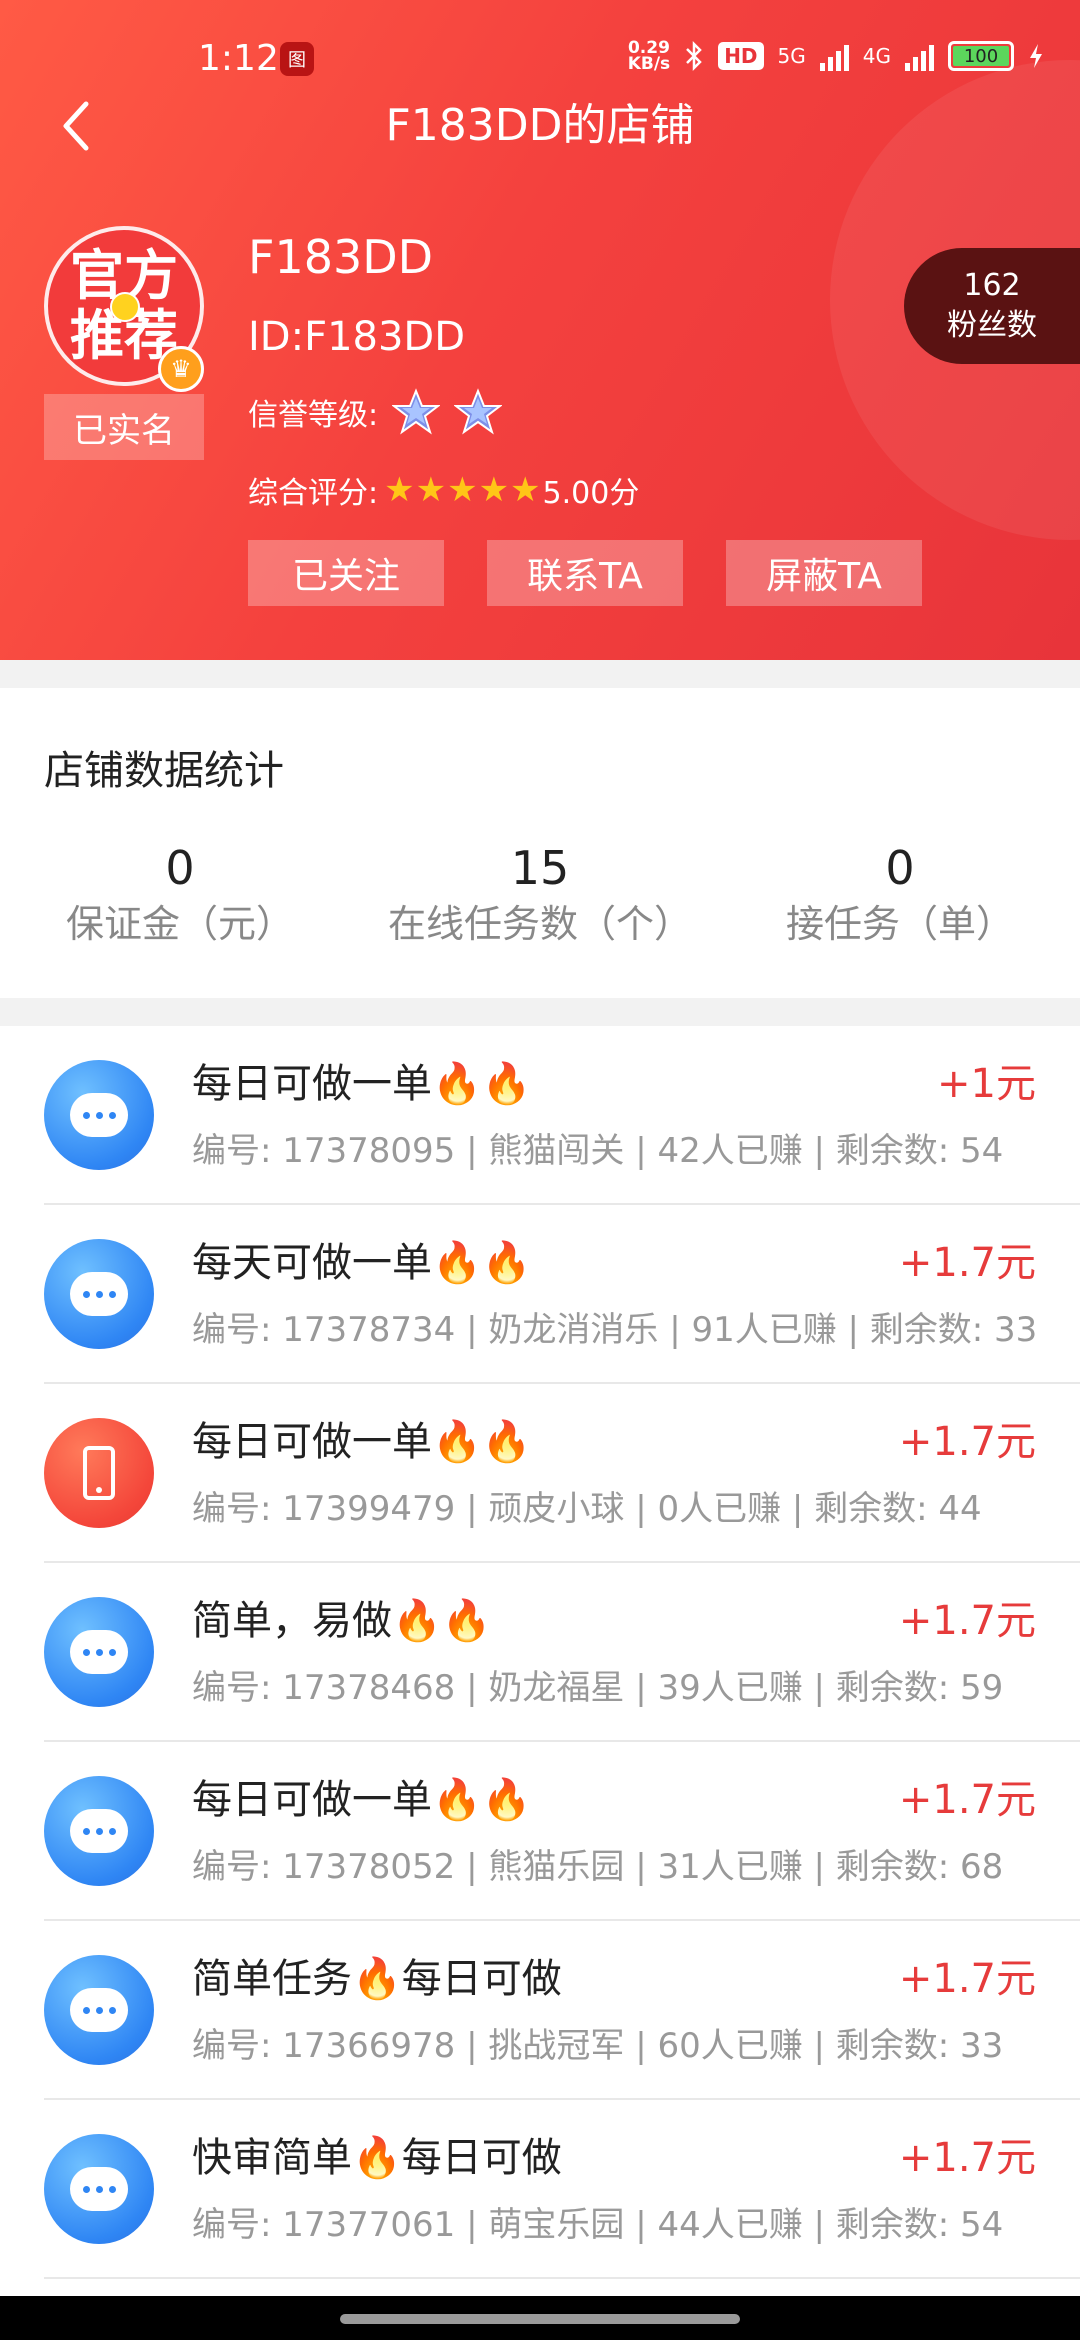 This screenshot has height=2340, width=1080. I want to click on task-meta: 编号: 17378095 | 熊猫闯关 | 42人已赚 | 剩余数: 54, so click(598, 1151).